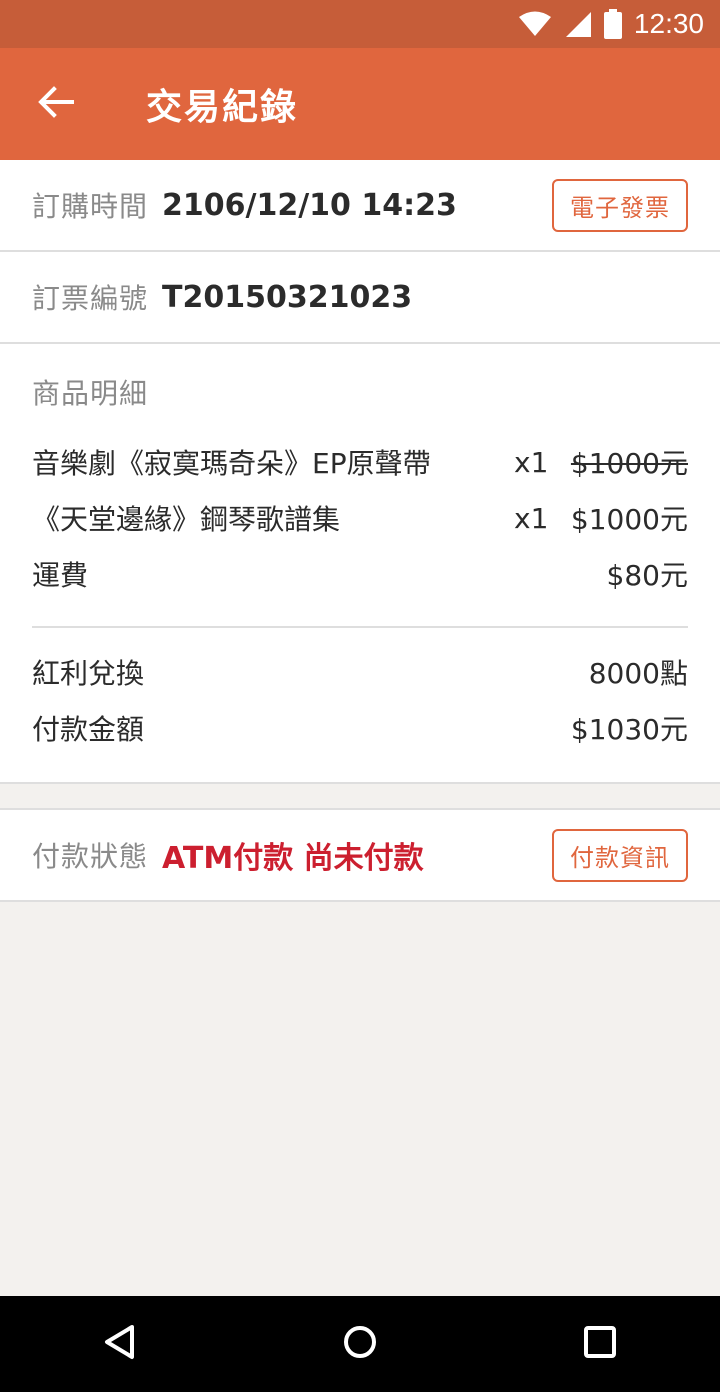 The width and height of the screenshot is (720, 1392). What do you see at coordinates (360, 104) in the screenshot?
I see `app-bar: 交易紀錄` at bounding box center [360, 104].